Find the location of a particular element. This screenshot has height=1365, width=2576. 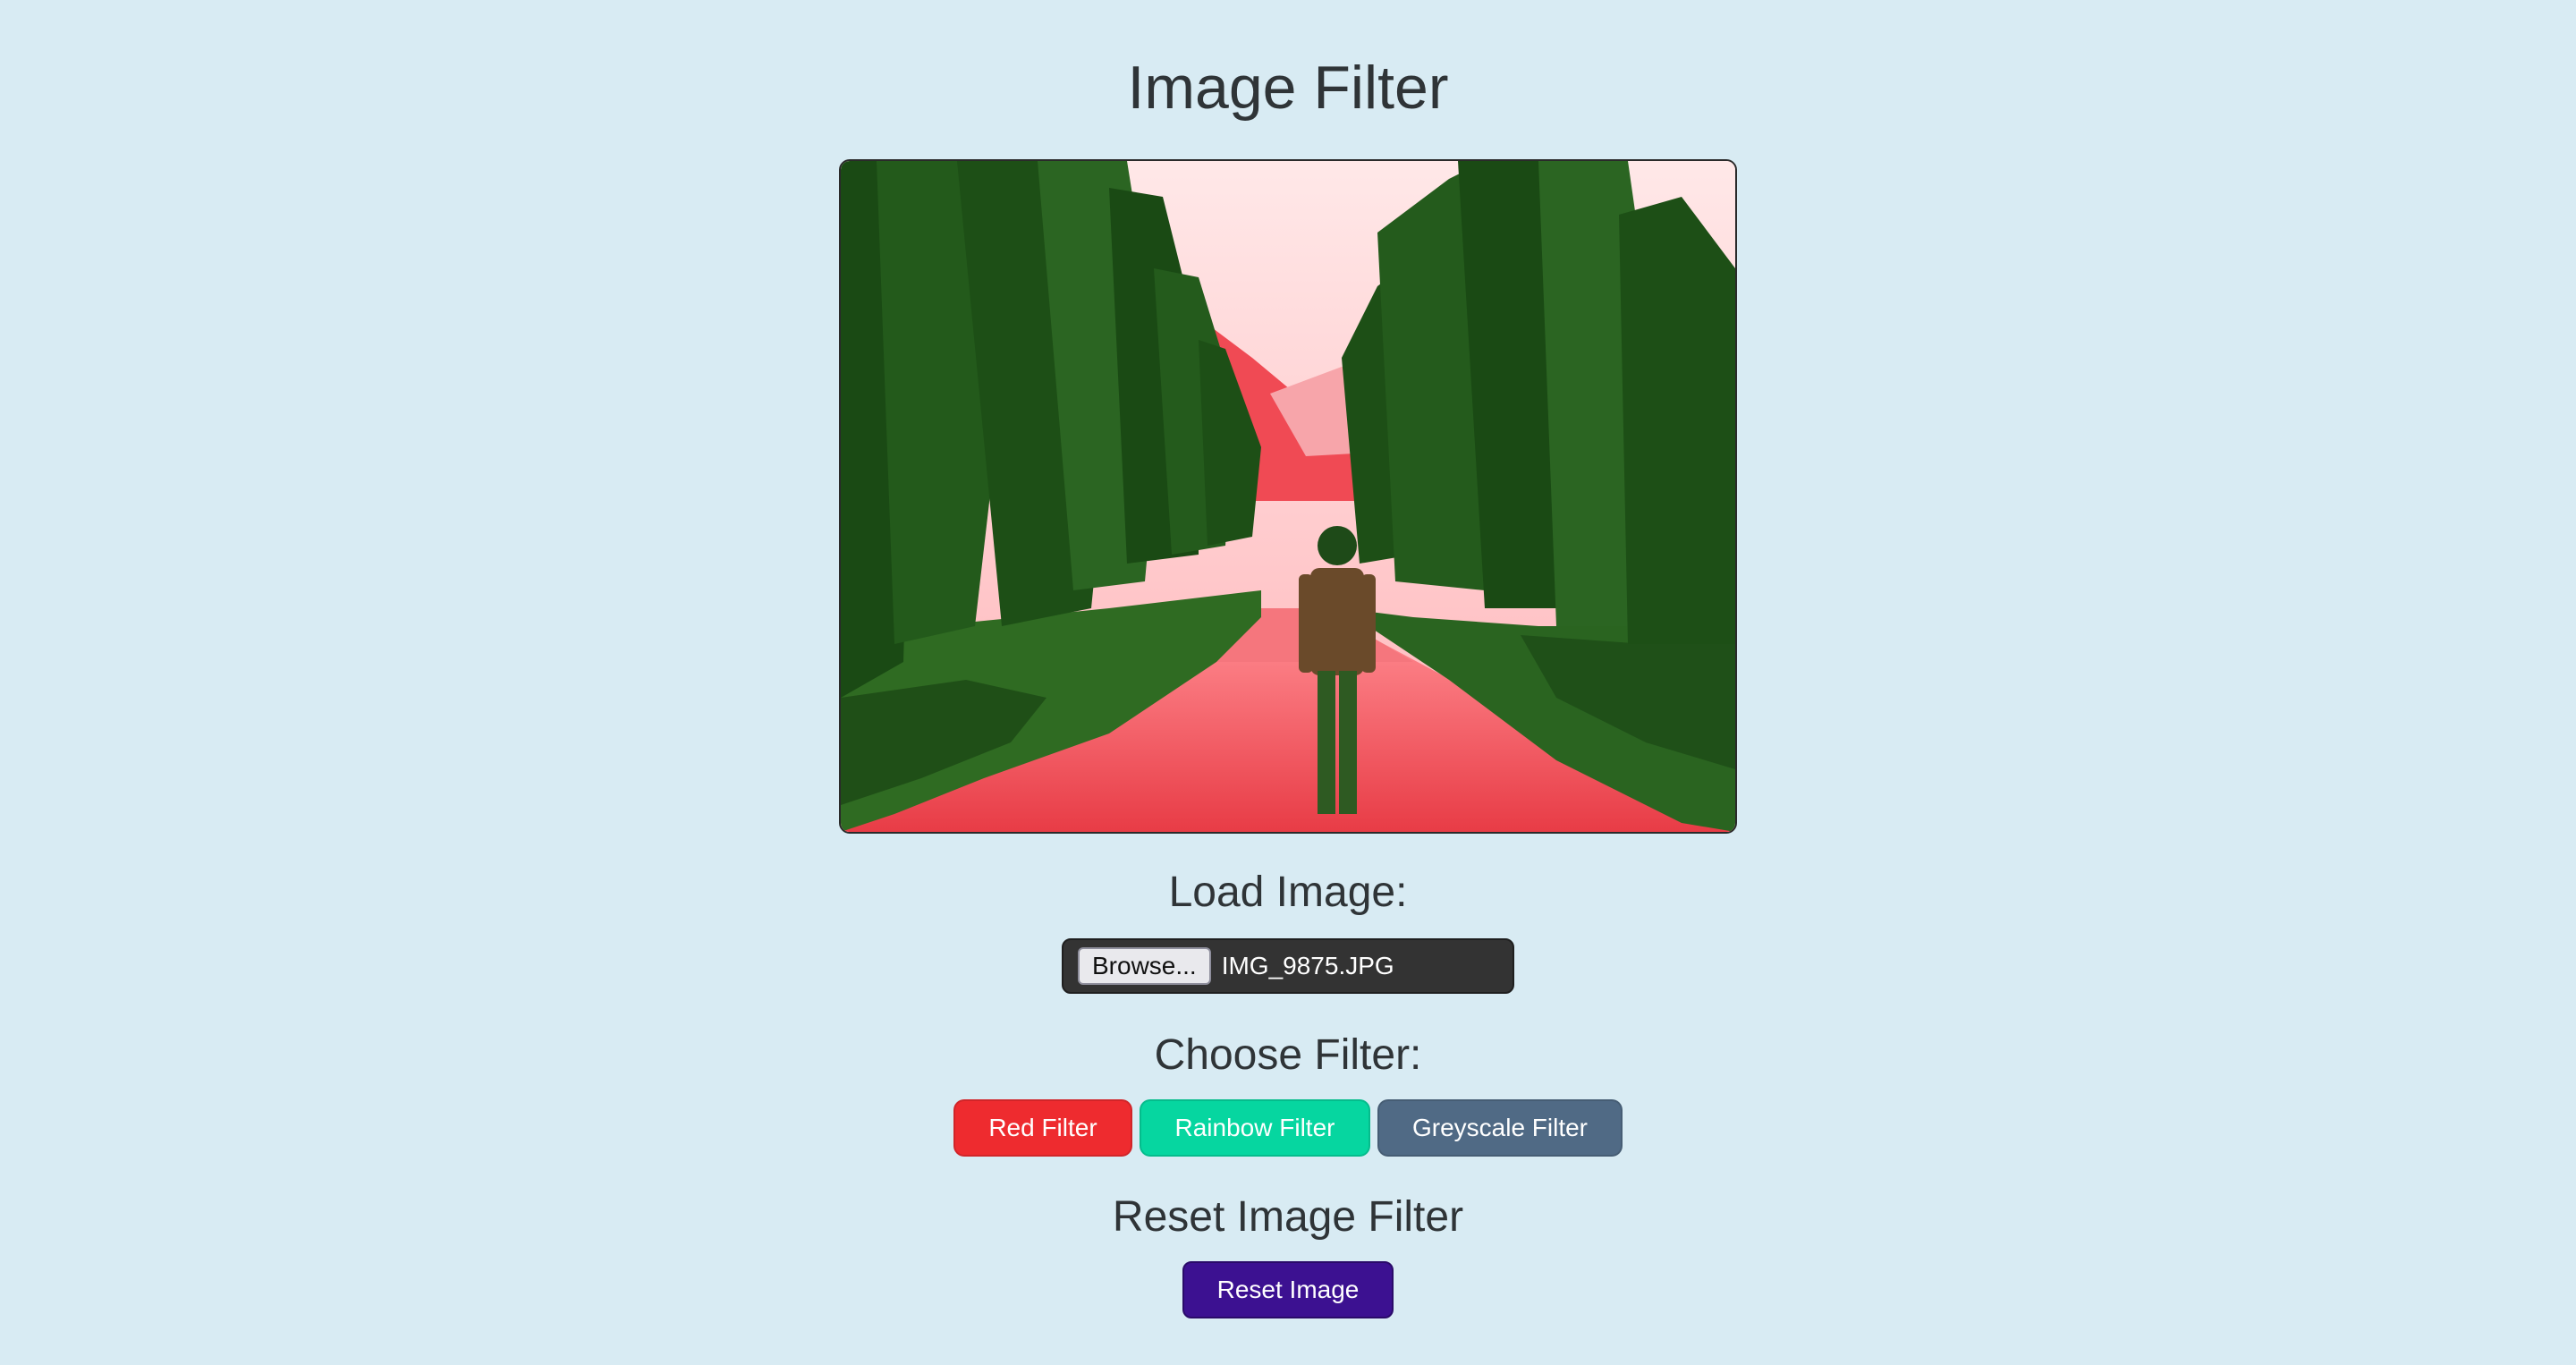

greyscale-filter-button: Greyscale Filter is located at coordinates (1500, 1128).